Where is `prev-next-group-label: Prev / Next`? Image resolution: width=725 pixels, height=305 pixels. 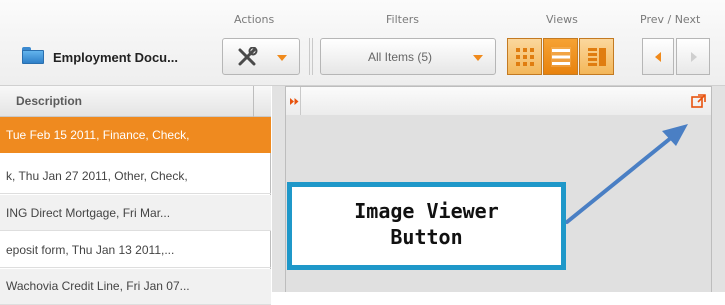
prev-next-group-label: Prev / Next is located at coordinates (670, 19).